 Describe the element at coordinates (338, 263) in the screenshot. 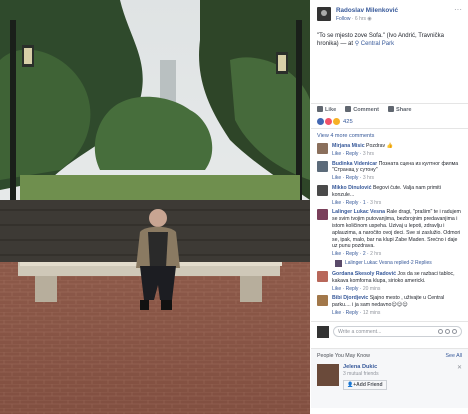

I see `replier-avatar` at that location.